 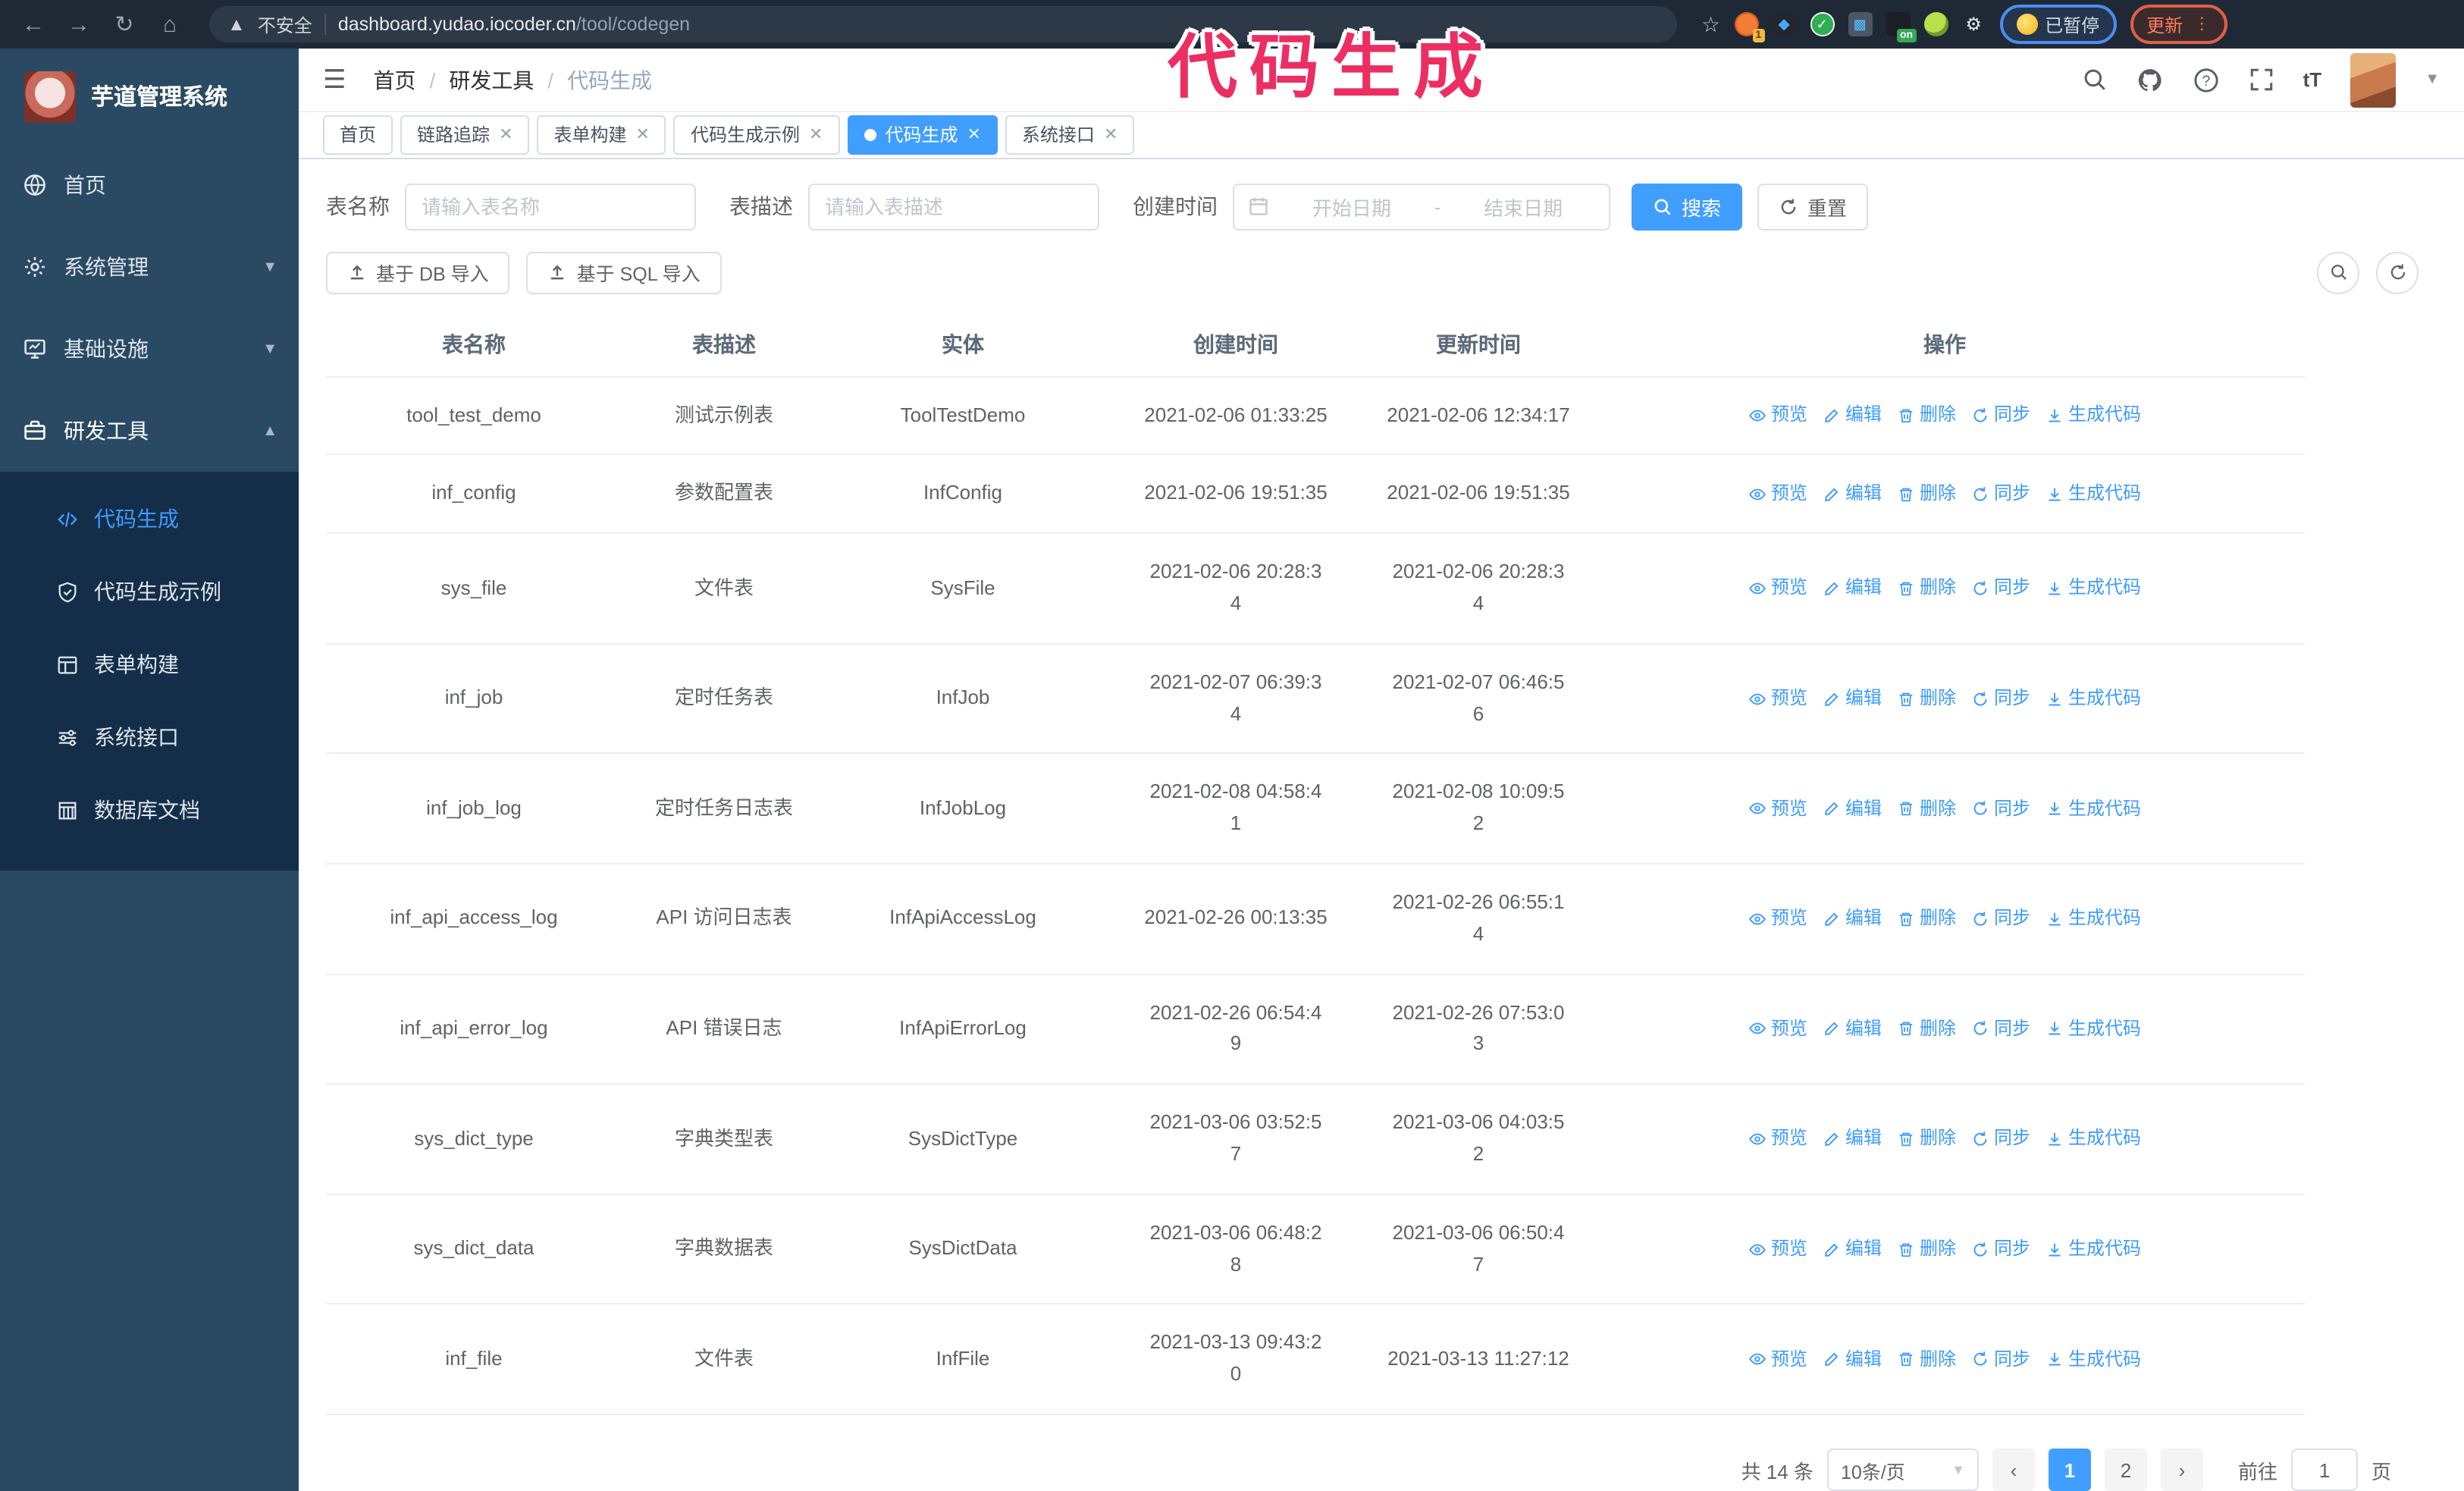 What do you see at coordinates (34, 24) in the screenshot?
I see `back-icon: ←` at bounding box center [34, 24].